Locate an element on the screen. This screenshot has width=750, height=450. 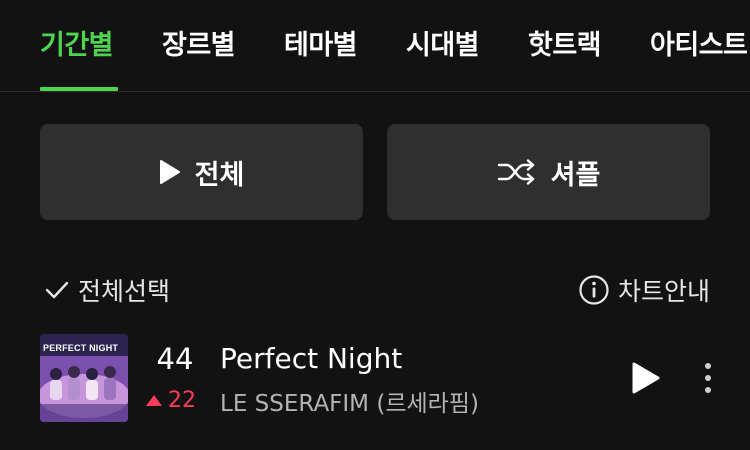
play-all-label: 전체 is located at coordinates (219, 175).